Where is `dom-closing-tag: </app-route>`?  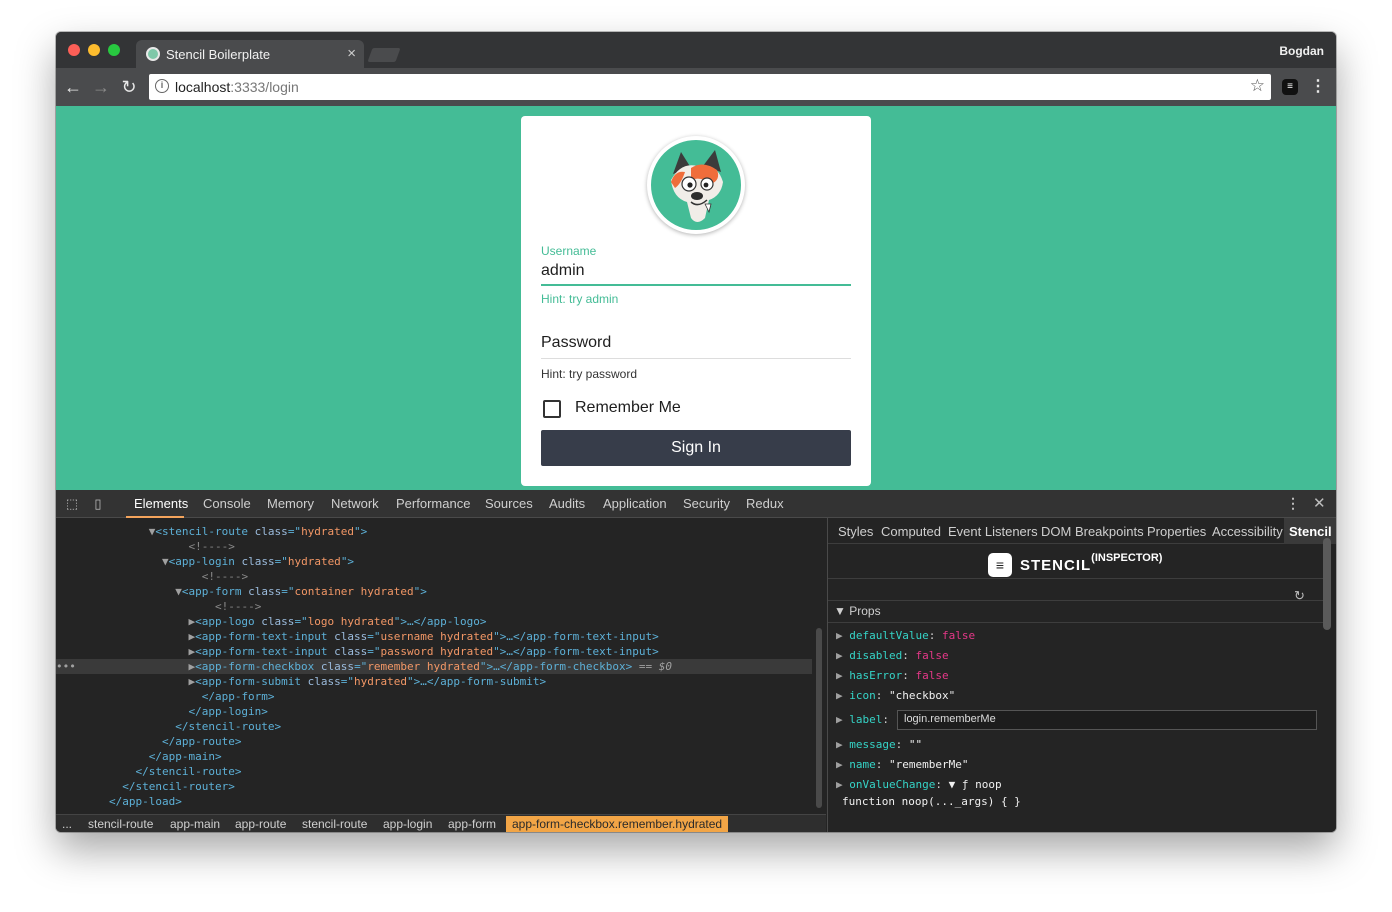 dom-closing-tag: </app-route> is located at coordinates (201, 741).